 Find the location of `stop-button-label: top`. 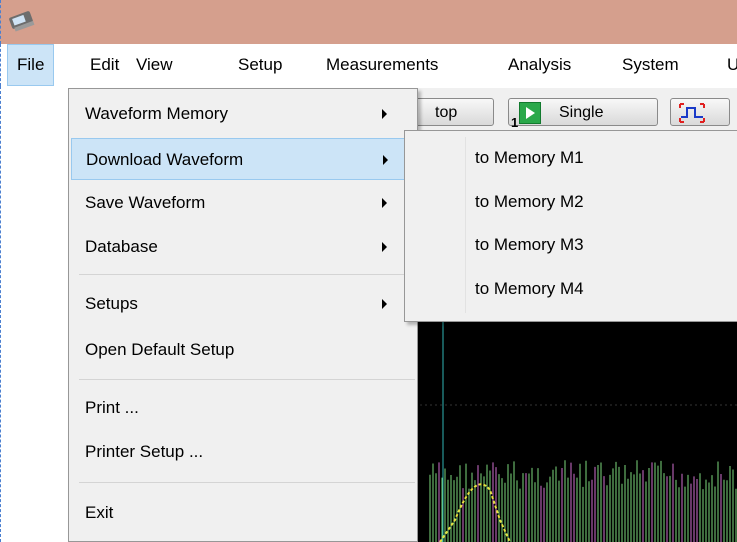

stop-button-label: top is located at coordinates (446, 112).